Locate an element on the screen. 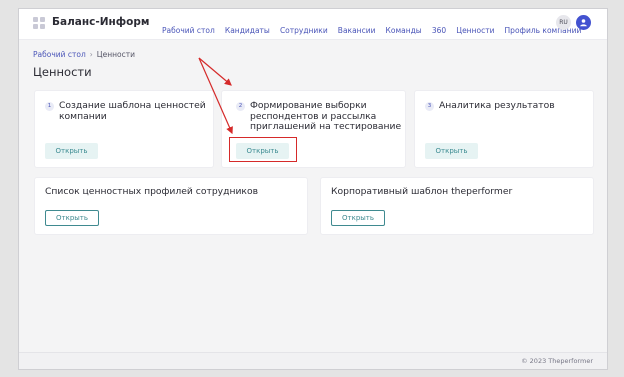 The height and width of the screenshot is (377, 624). annotation-arrows is located at coordinates (215, 96).